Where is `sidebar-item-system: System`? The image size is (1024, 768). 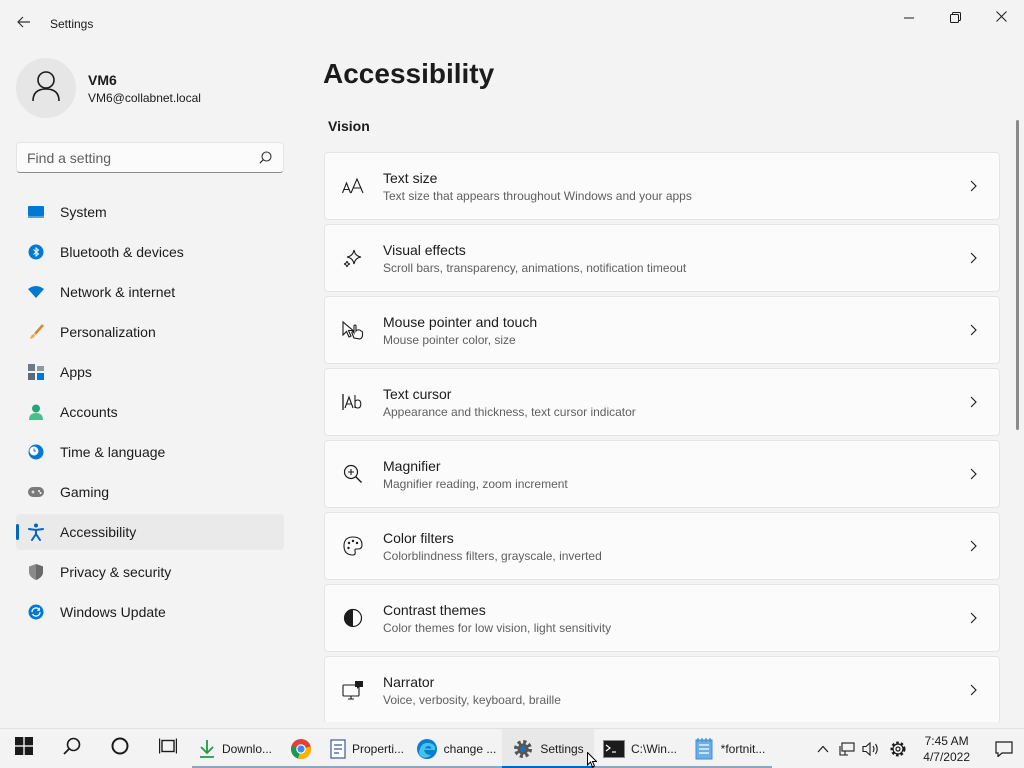
sidebar-item-system: System is located at coordinates (150, 212).